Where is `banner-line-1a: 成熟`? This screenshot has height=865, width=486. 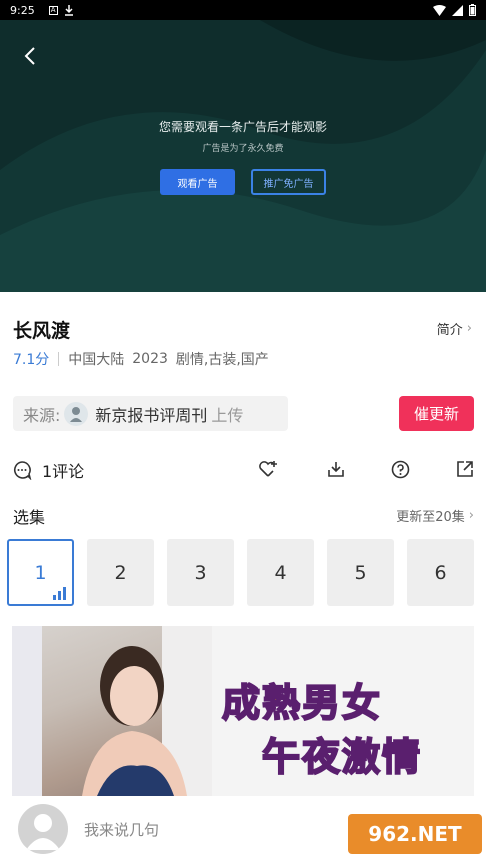
banner-line-1a: 成熟 is located at coordinates (262, 703).